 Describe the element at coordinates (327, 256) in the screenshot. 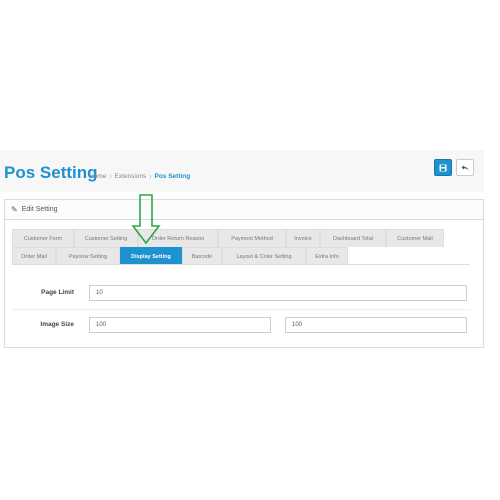

I see `tab-extra-info: Extra Info` at that location.